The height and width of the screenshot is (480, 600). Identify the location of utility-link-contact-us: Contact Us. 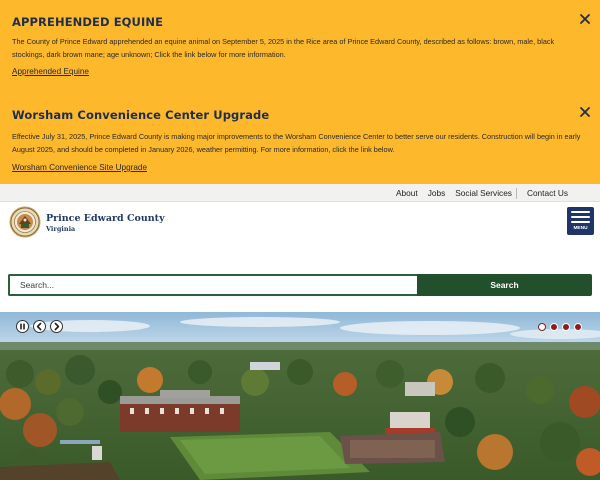
(547, 193).